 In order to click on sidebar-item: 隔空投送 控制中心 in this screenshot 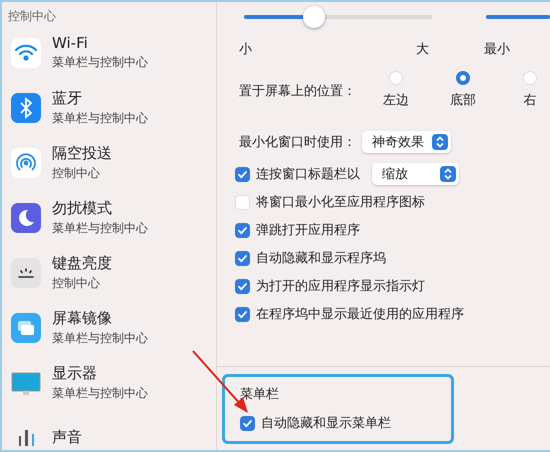, I will do `click(112, 162)`.